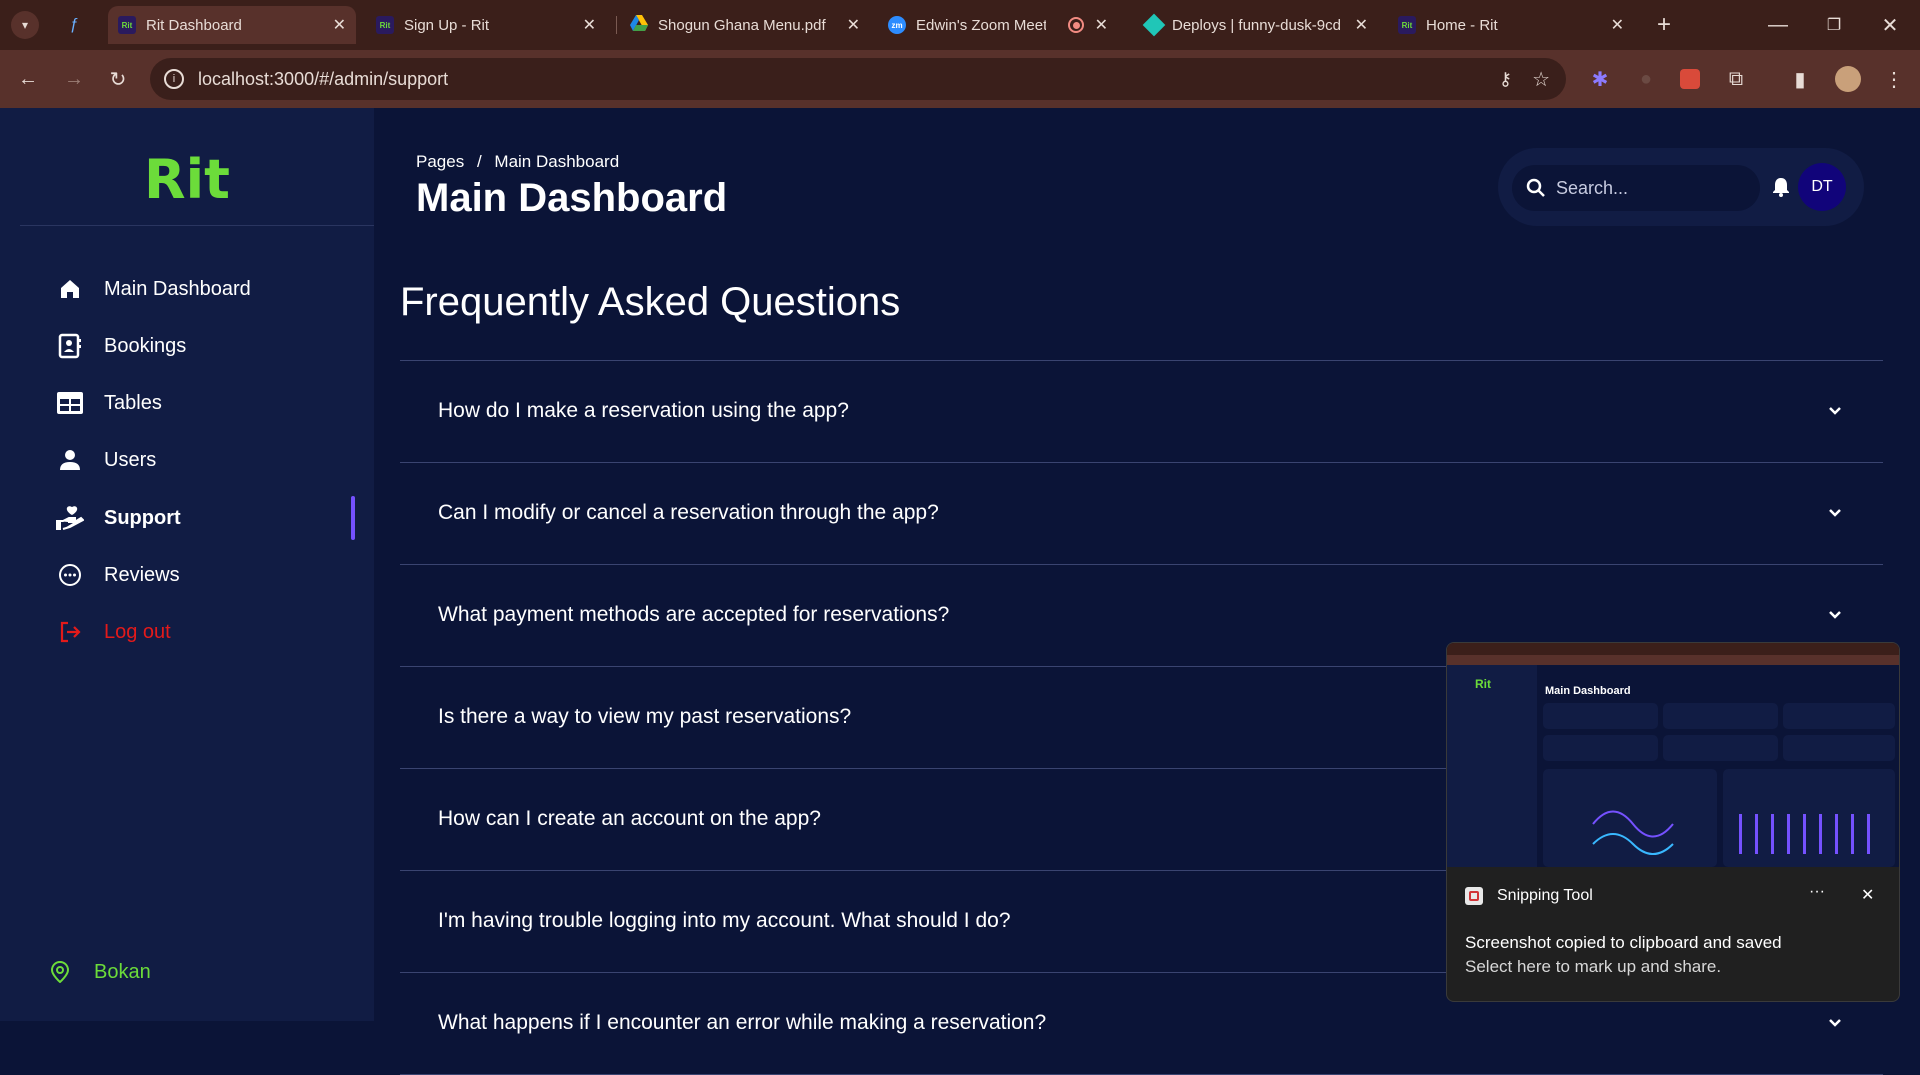  Describe the element at coordinates (353, 518) in the screenshot. I see `active-indicator` at that location.